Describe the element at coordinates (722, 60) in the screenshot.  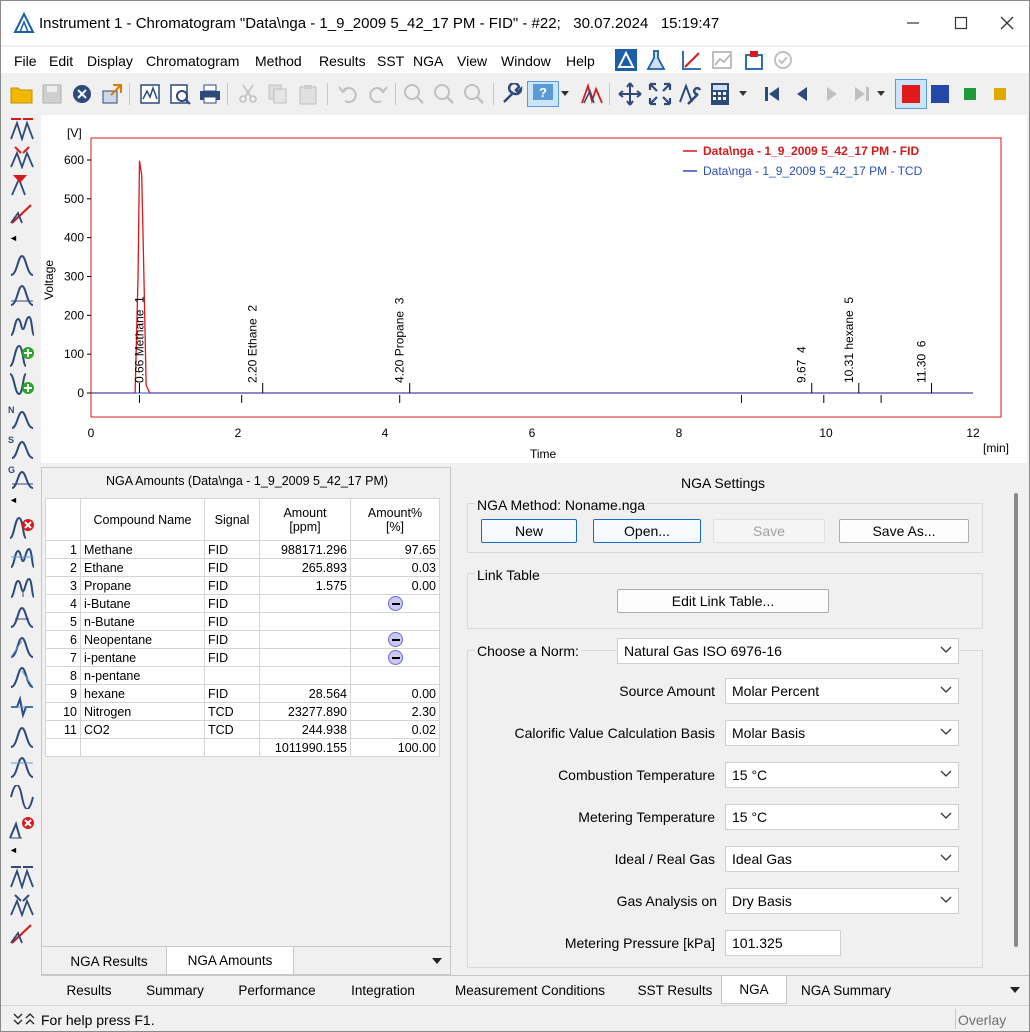
I see `chart-disabled-icon` at that location.